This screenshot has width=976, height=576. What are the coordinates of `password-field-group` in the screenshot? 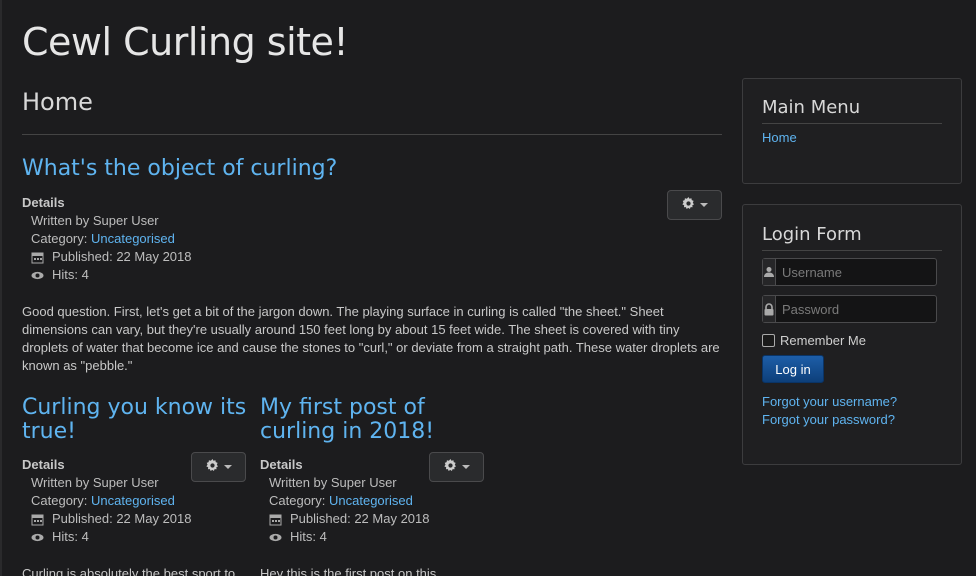 It's located at (860, 309).